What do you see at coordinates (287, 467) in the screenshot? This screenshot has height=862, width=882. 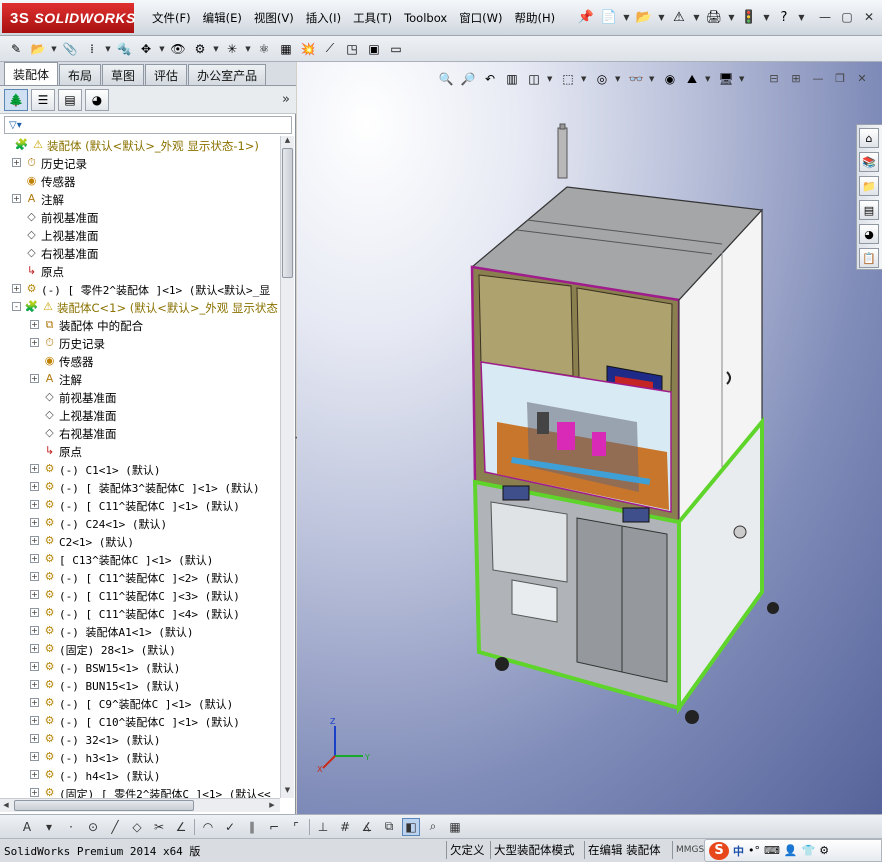 I see `tree-vertical-scrollbar: ▲ ▼` at bounding box center [287, 467].